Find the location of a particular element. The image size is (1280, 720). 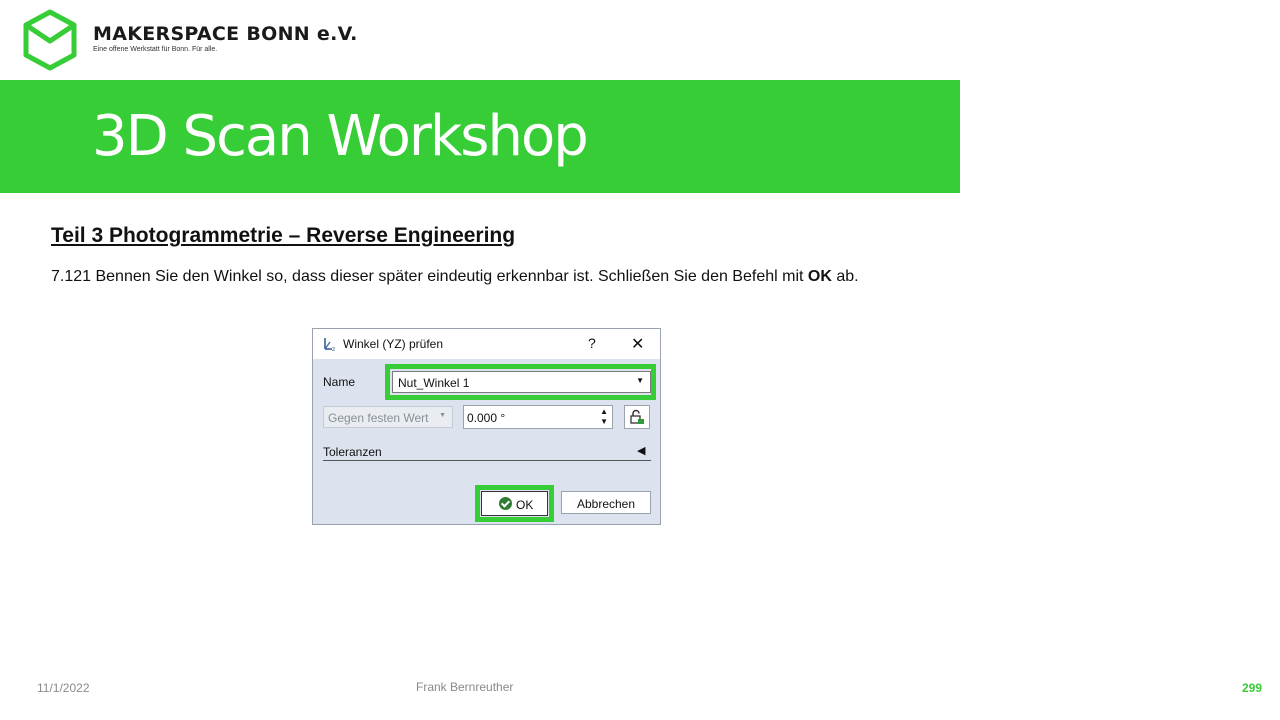

spin-down-icon: ▼ is located at coordinates (604, 421).